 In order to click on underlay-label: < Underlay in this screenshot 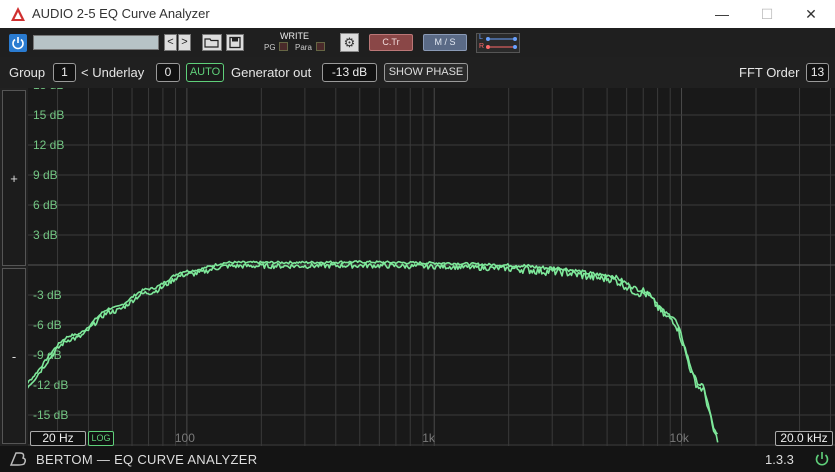, I will do `click(113, 72)`.